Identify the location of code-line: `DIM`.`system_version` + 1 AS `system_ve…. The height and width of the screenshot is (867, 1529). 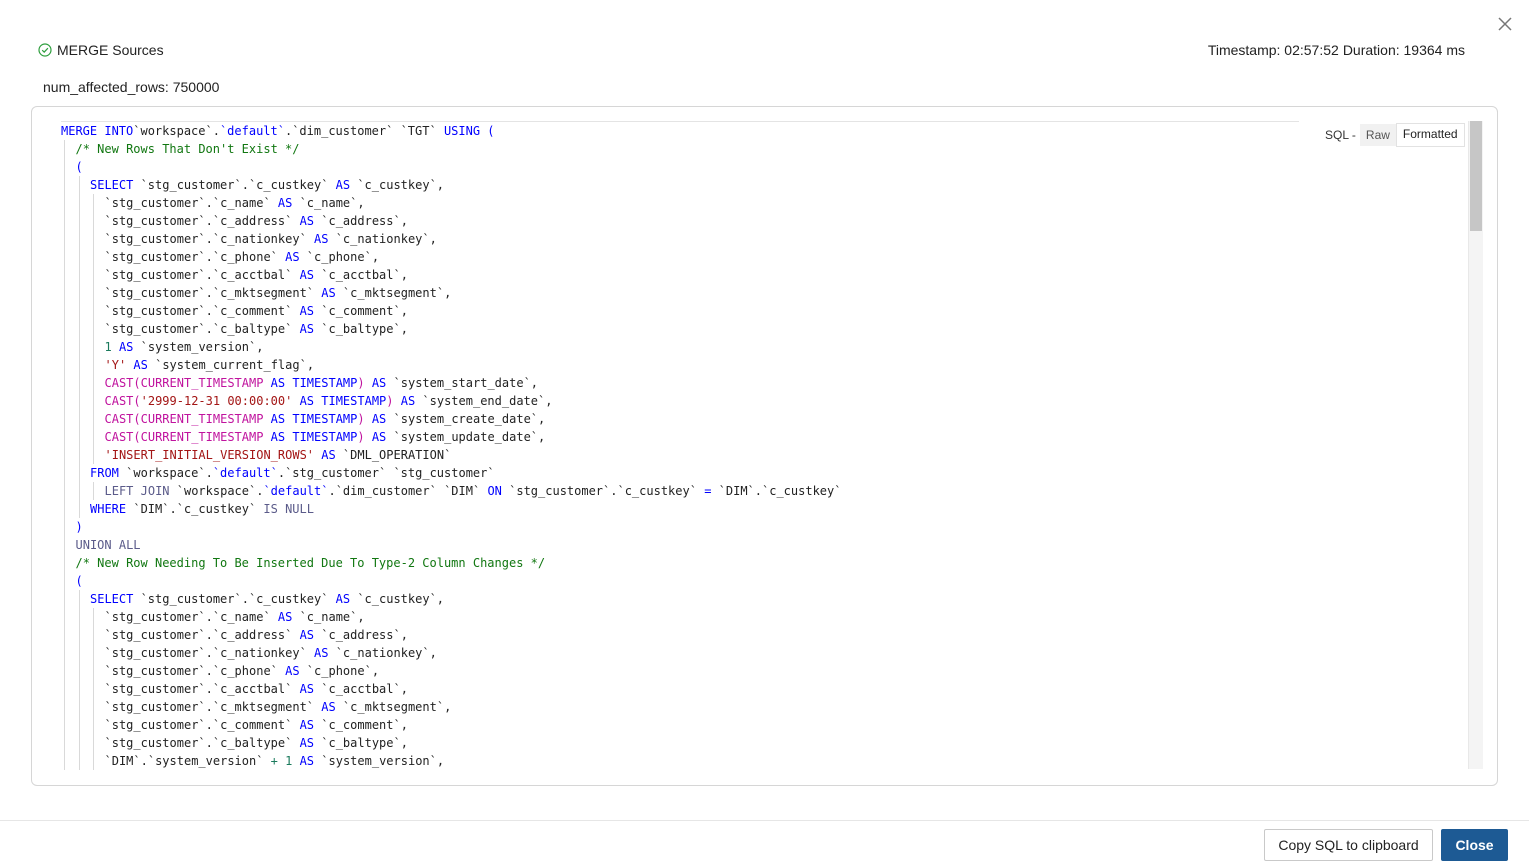
(680, 761).